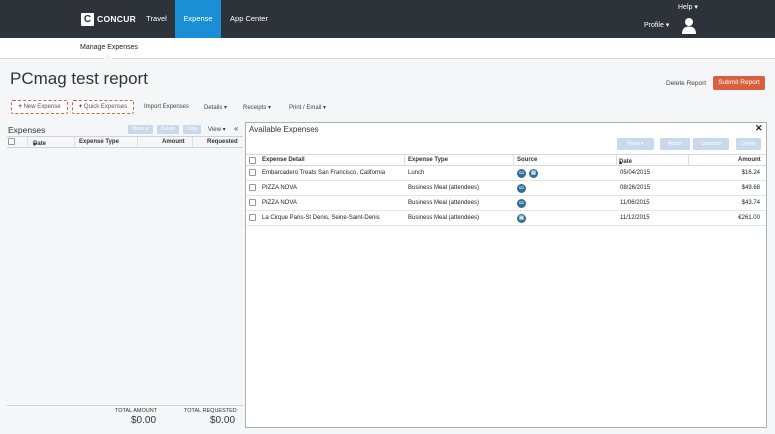  What do you see at coordinates (27, 130) in the screenshot?
I see `expenses-panel-title: Expenses` at bounding box center [27, 130].